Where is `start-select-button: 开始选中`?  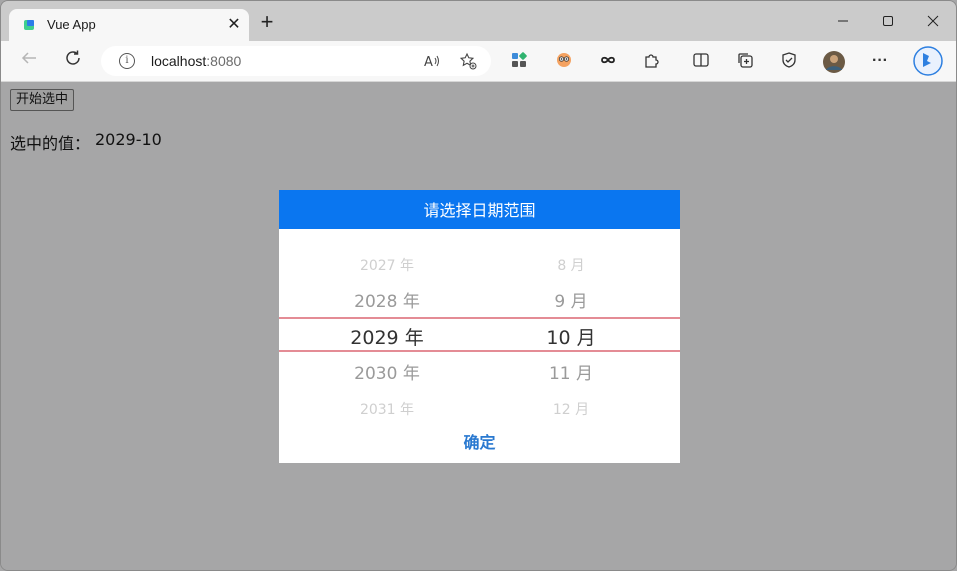
start-select-button: 开始选中 is located at coordinates (42, 100).